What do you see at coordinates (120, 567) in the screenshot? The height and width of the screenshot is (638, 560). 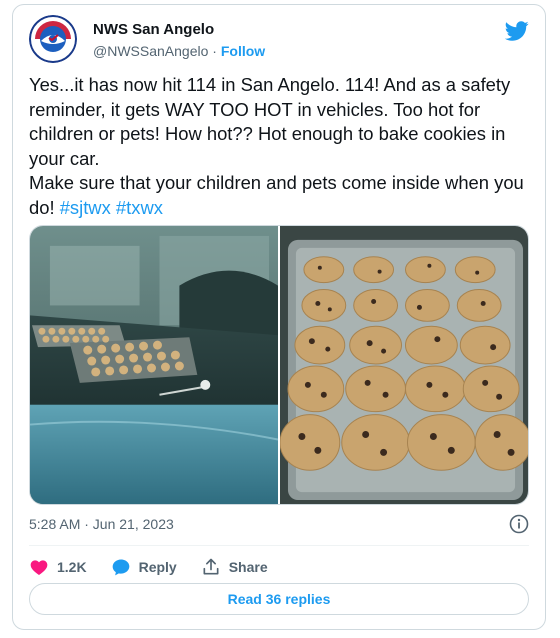 I see `reply-bubble-icon` at bounding box center [120, 567].